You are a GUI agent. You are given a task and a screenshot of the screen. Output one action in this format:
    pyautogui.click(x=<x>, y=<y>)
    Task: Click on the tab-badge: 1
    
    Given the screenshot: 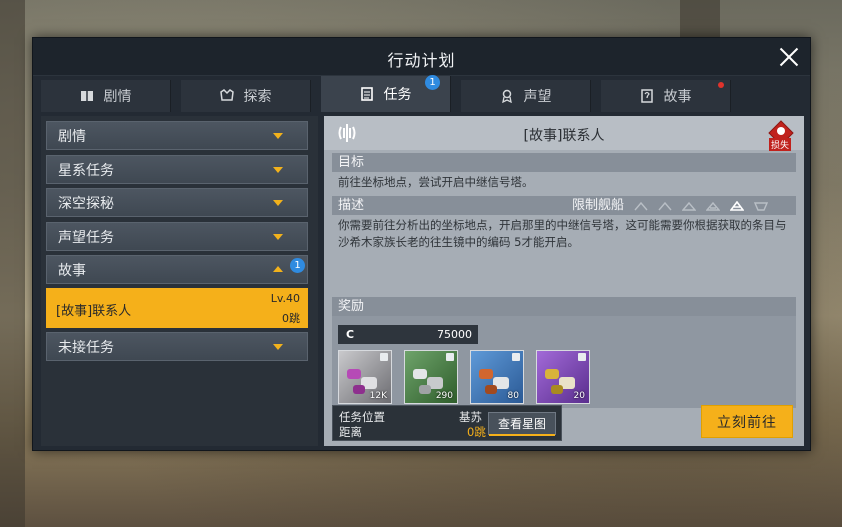 What is the action you would take?
    pyautogui.click(x=432, y=82)
    